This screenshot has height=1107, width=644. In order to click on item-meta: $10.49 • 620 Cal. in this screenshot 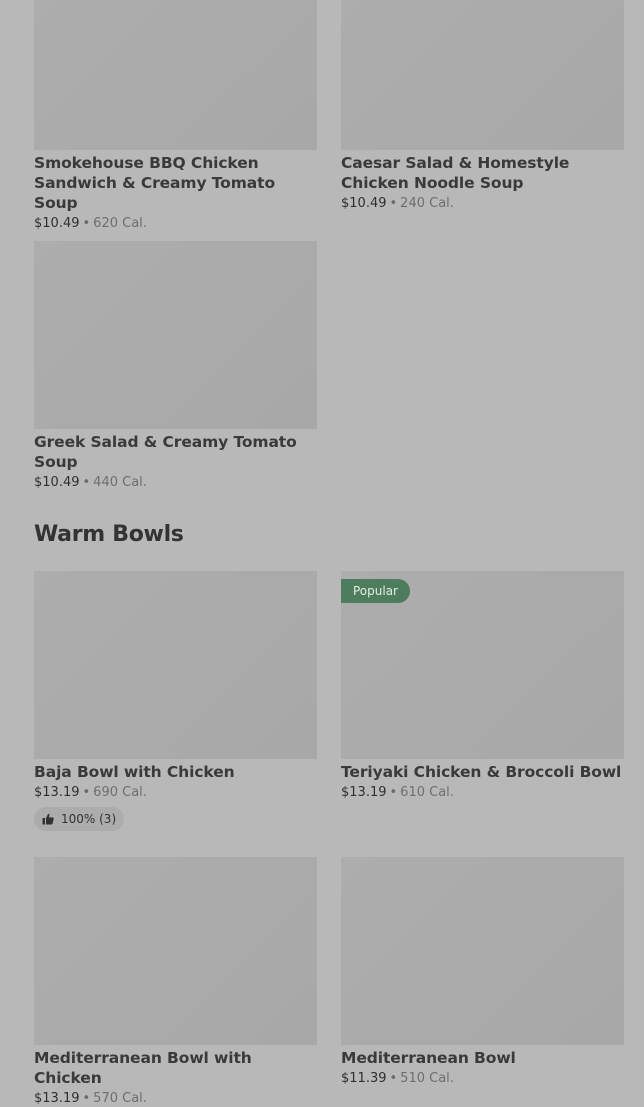, I will do `click(175, 224)`.